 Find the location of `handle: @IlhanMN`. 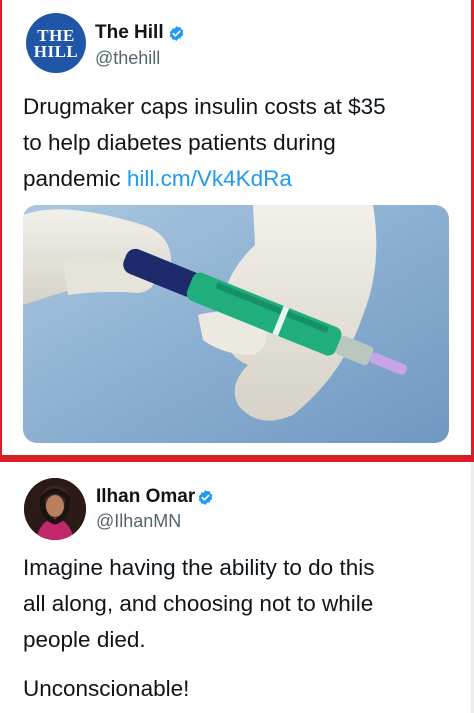

handle: @IlhanMN is located at coordinates (138, 521).